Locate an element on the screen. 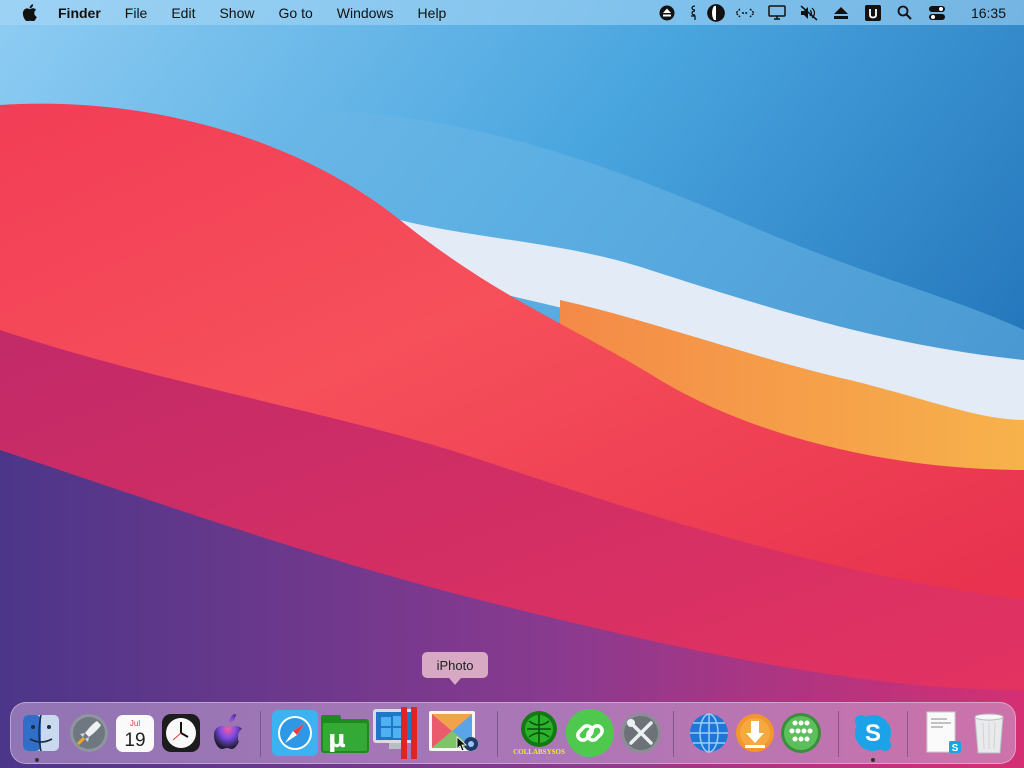 This screenshot has height=768, width=1024. clock-icon is located at coordinates (181, 733).